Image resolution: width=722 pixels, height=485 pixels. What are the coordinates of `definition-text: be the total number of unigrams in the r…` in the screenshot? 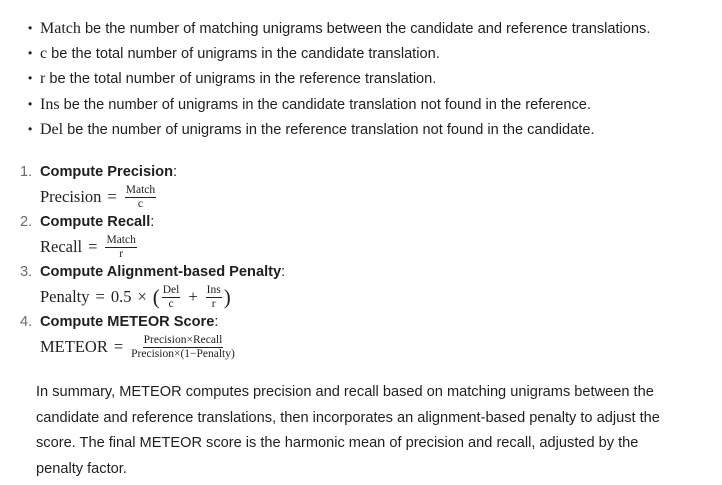 It's located at (243, 79).